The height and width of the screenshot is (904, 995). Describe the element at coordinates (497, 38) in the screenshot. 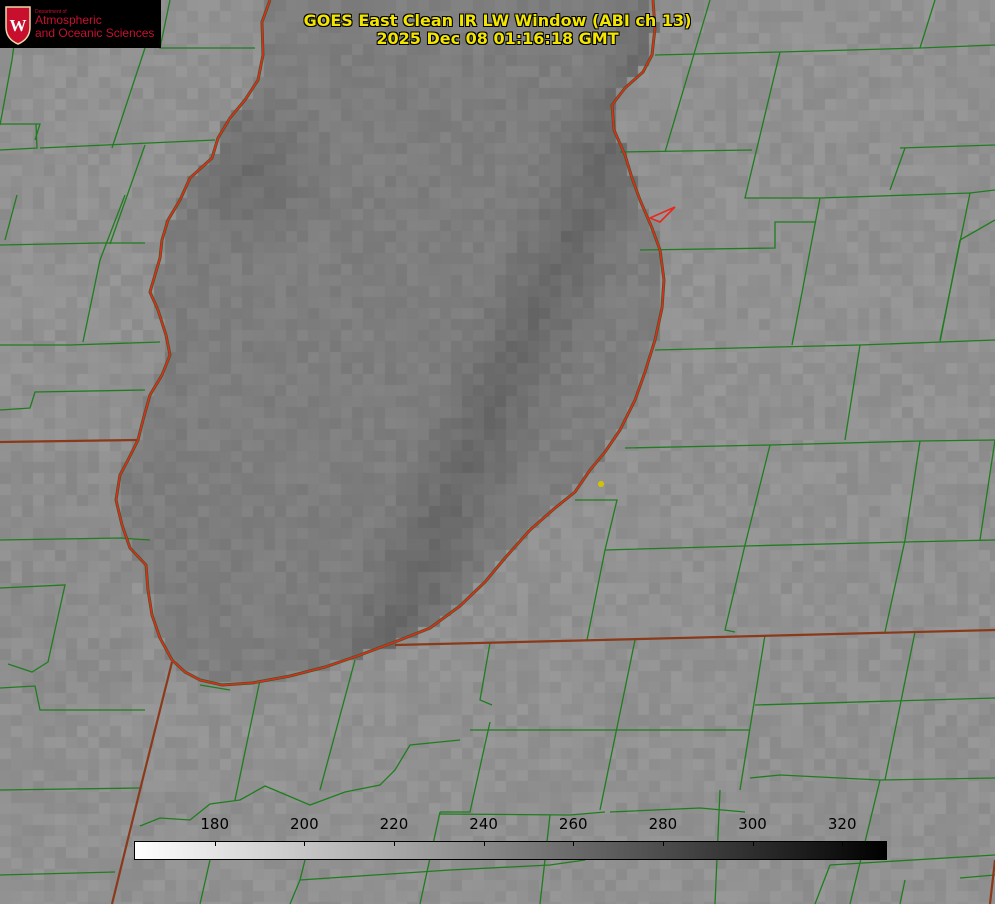

I see `image-timestamp: 2025 Dec 08 01:16:18 GMT` at that location.